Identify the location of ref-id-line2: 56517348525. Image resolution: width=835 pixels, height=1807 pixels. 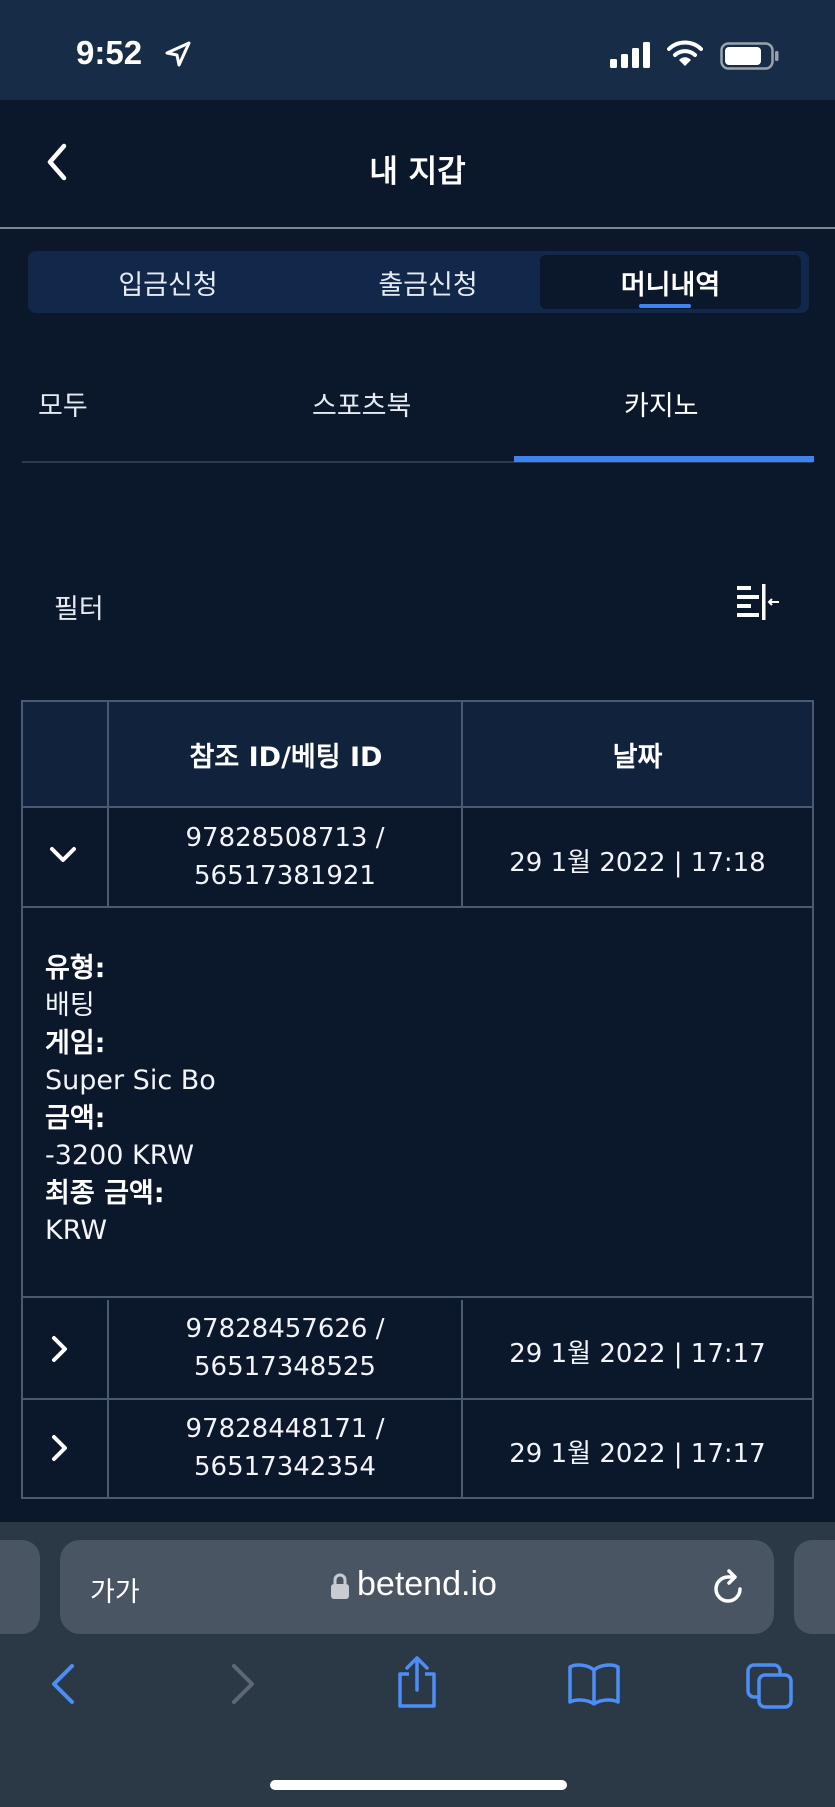
(285, 1367).